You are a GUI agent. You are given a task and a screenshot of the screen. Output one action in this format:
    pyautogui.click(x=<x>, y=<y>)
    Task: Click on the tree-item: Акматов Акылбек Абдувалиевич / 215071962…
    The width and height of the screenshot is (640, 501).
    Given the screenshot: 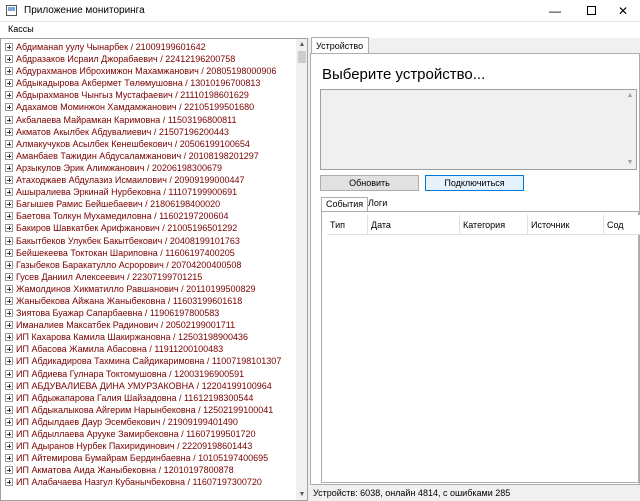 What is the action you would take?
    pyautogui.click(x=148, y=132)
    